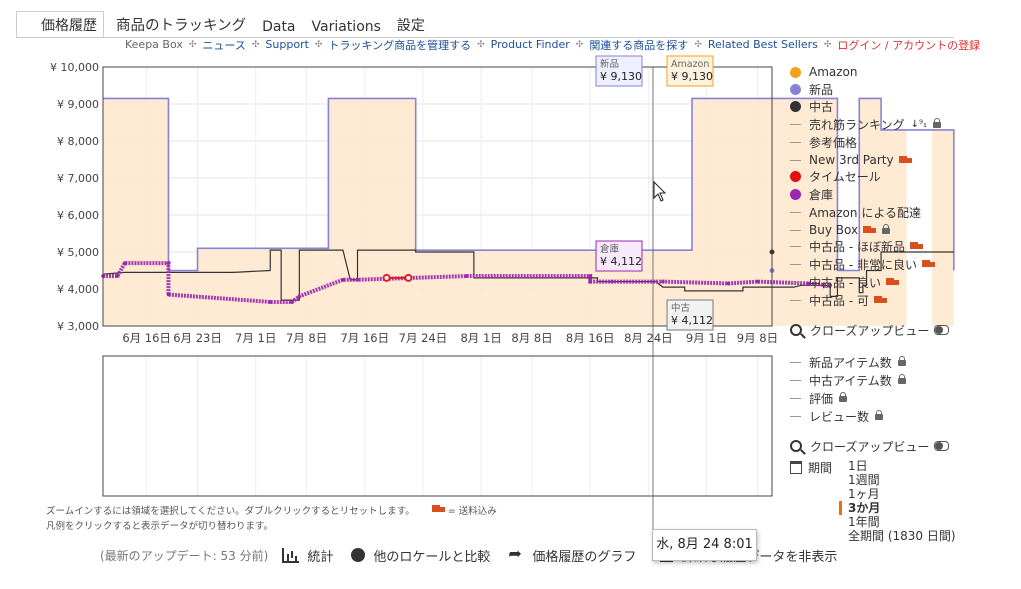 This screenshot has width=1021, height=589. Describe the element at coordinates (897, 508) in the screenshot. I see `period-option-3m: 3か月` at that location.